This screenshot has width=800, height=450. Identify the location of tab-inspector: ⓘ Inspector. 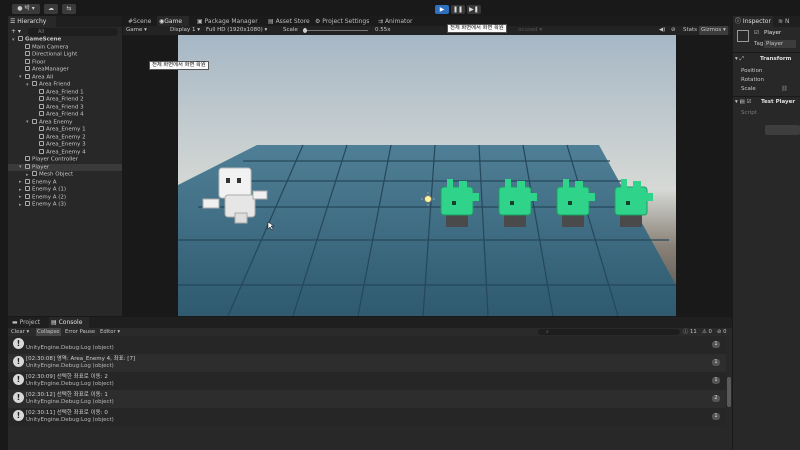
(753, 21).